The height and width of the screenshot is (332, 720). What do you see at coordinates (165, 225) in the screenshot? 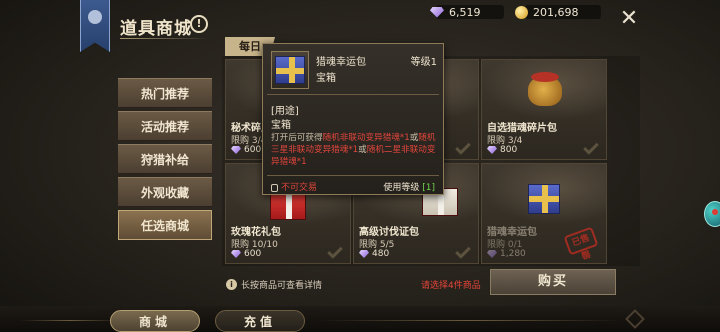
I see `sidebar-item-optional-shop: 任选商城` at bounding box center [165, 225].